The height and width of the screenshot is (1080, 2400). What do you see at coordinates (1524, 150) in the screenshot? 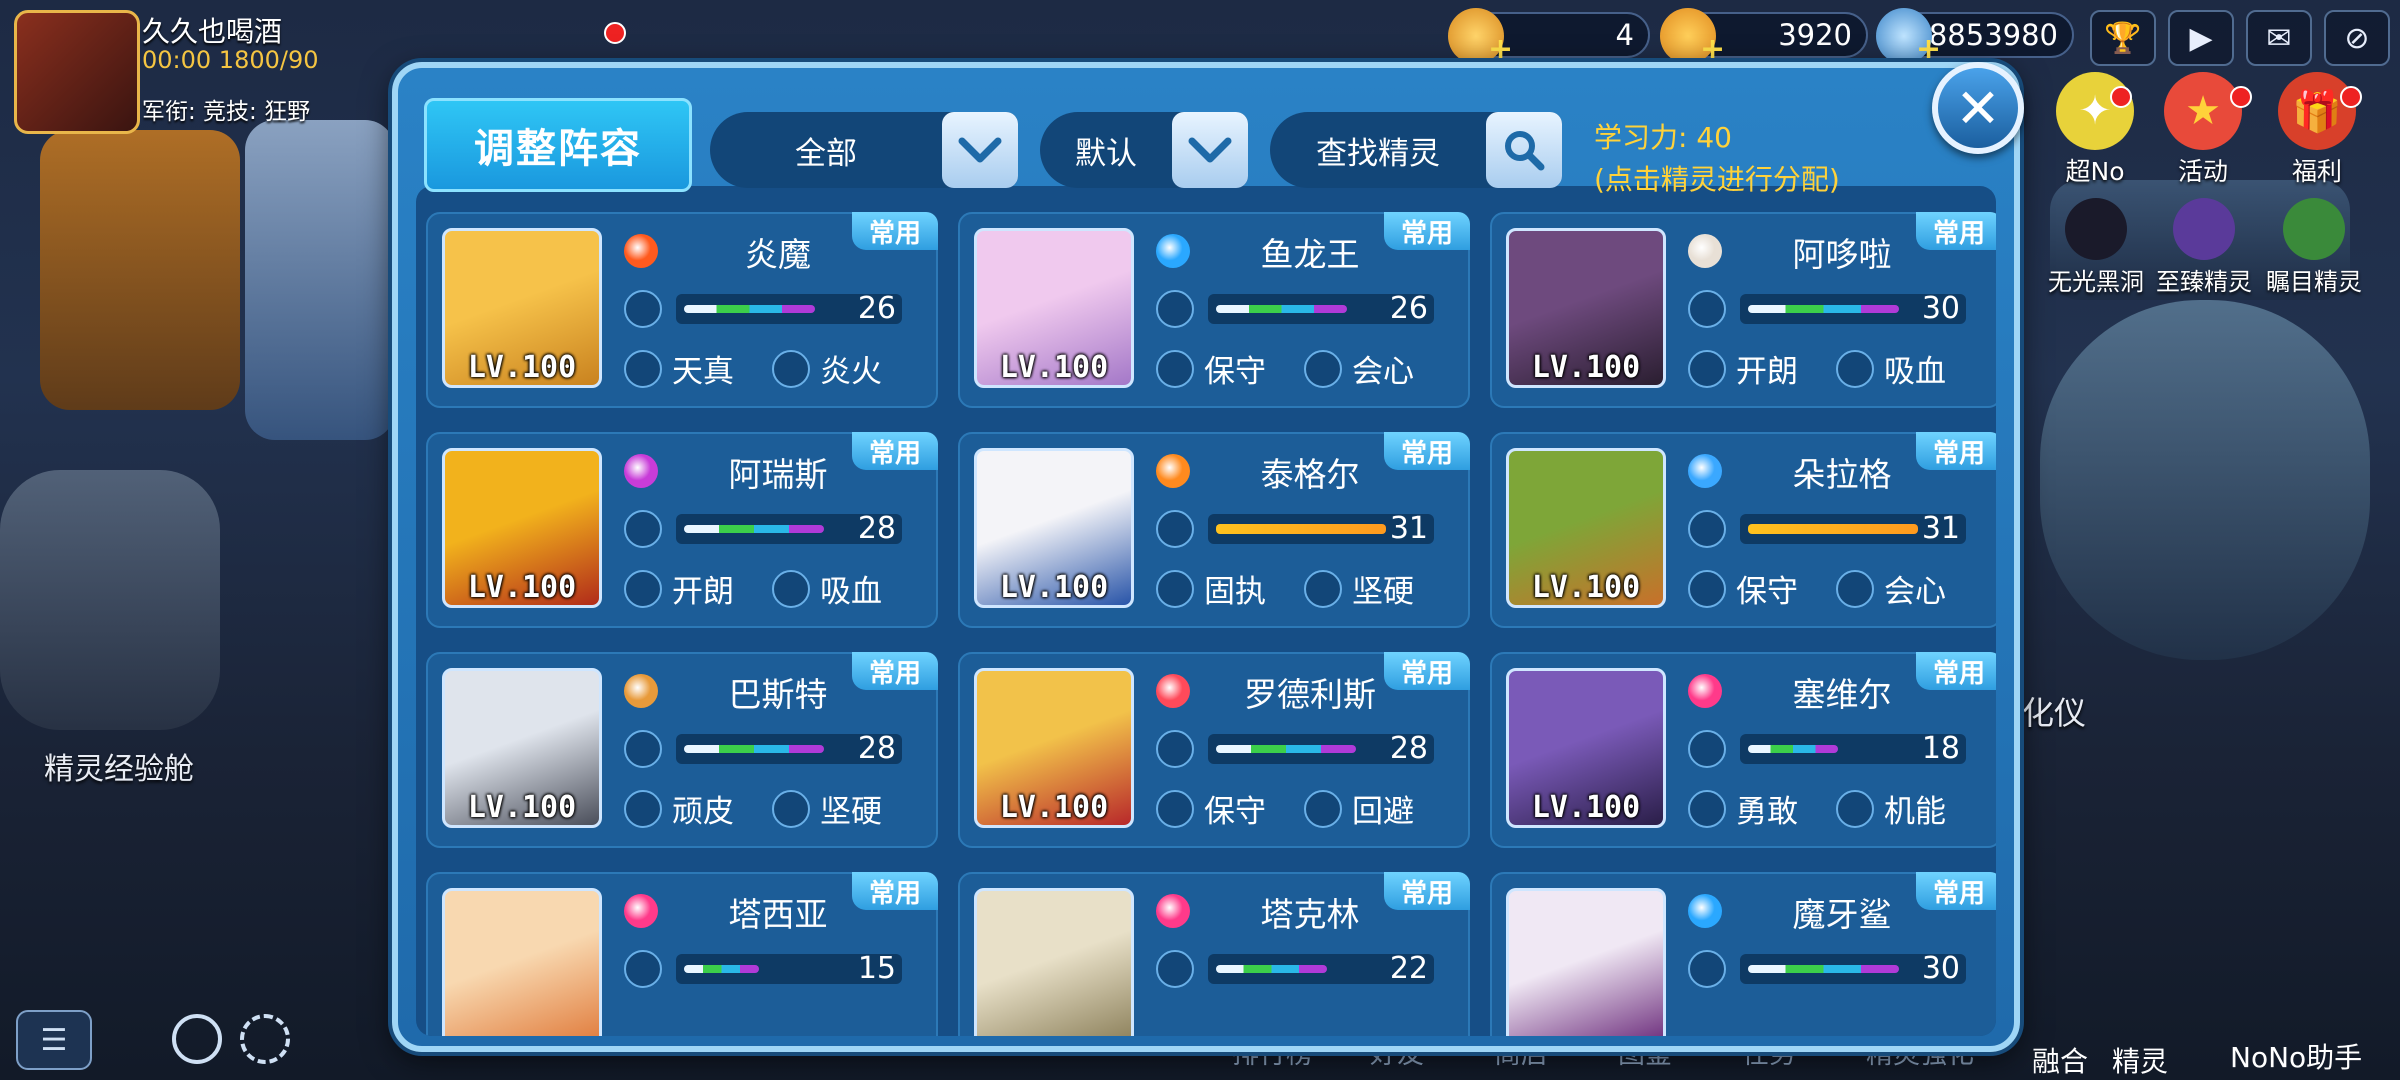
I see `search-icon` at bounding box center [1524, 150].